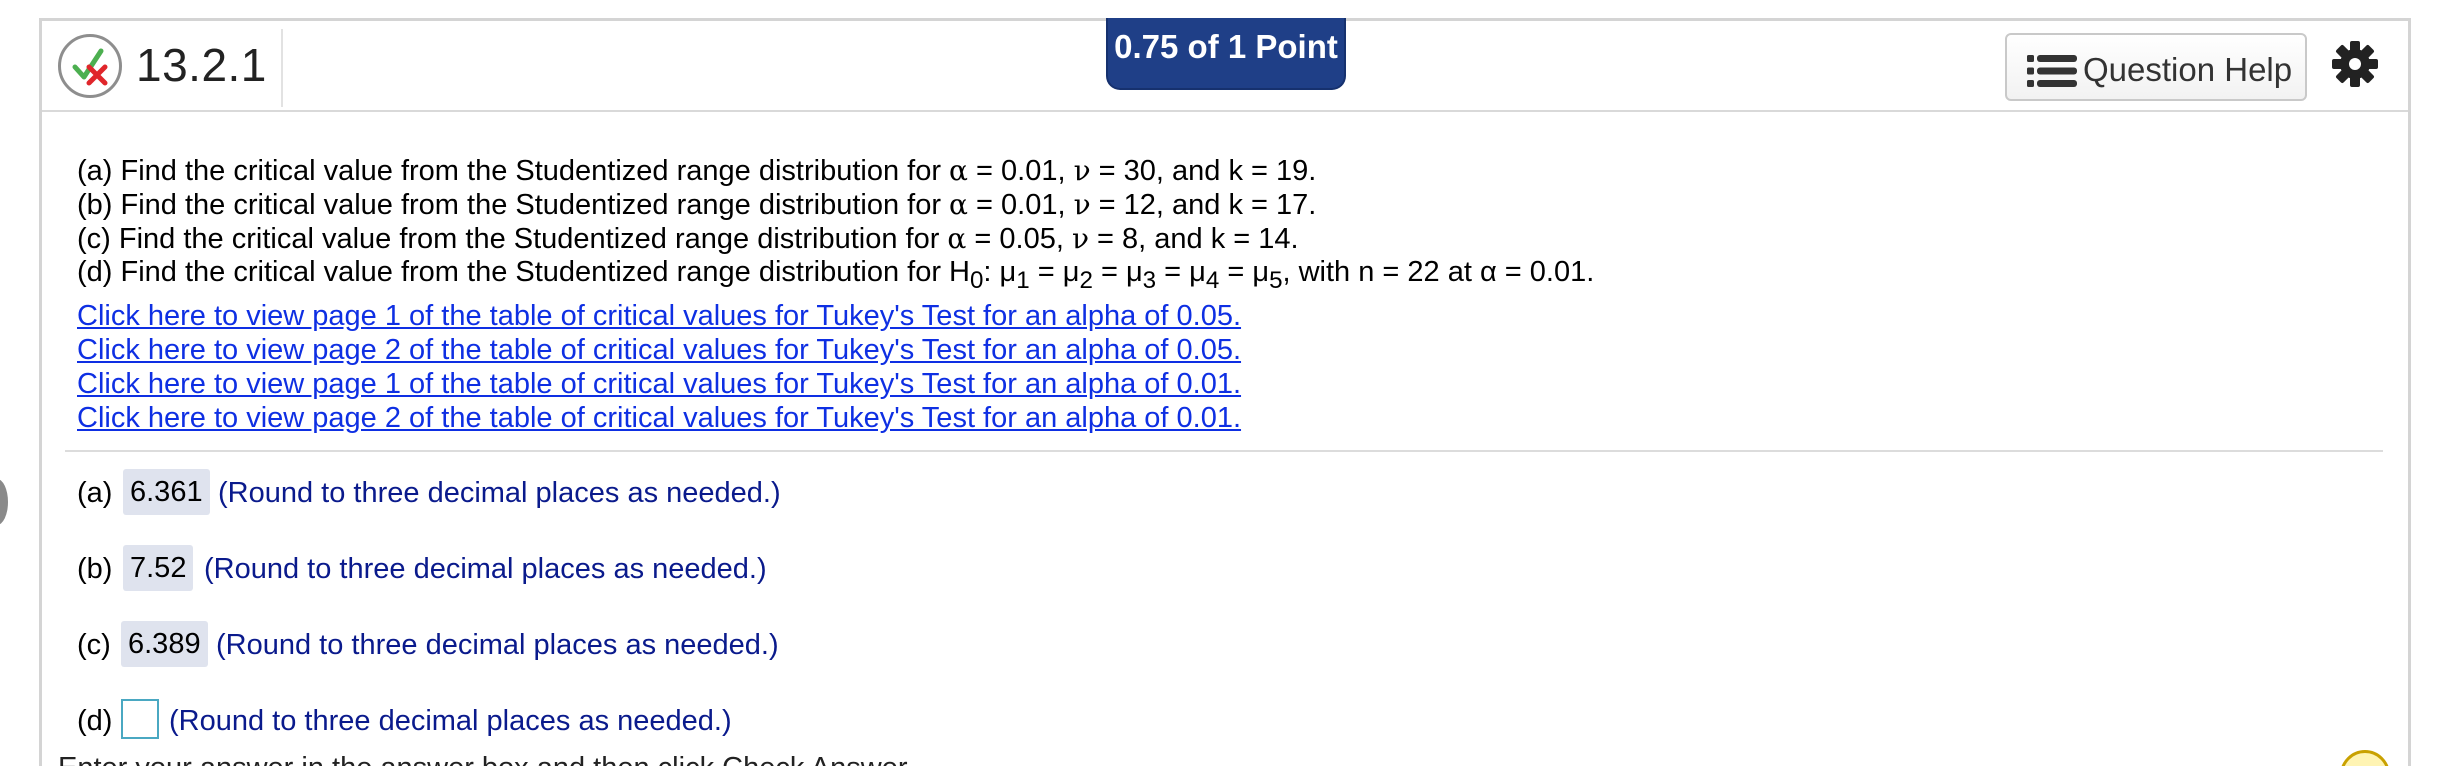  Describe the element at coordinates (140, 719) in the screenshot. I see `answer-d-input` at that location.